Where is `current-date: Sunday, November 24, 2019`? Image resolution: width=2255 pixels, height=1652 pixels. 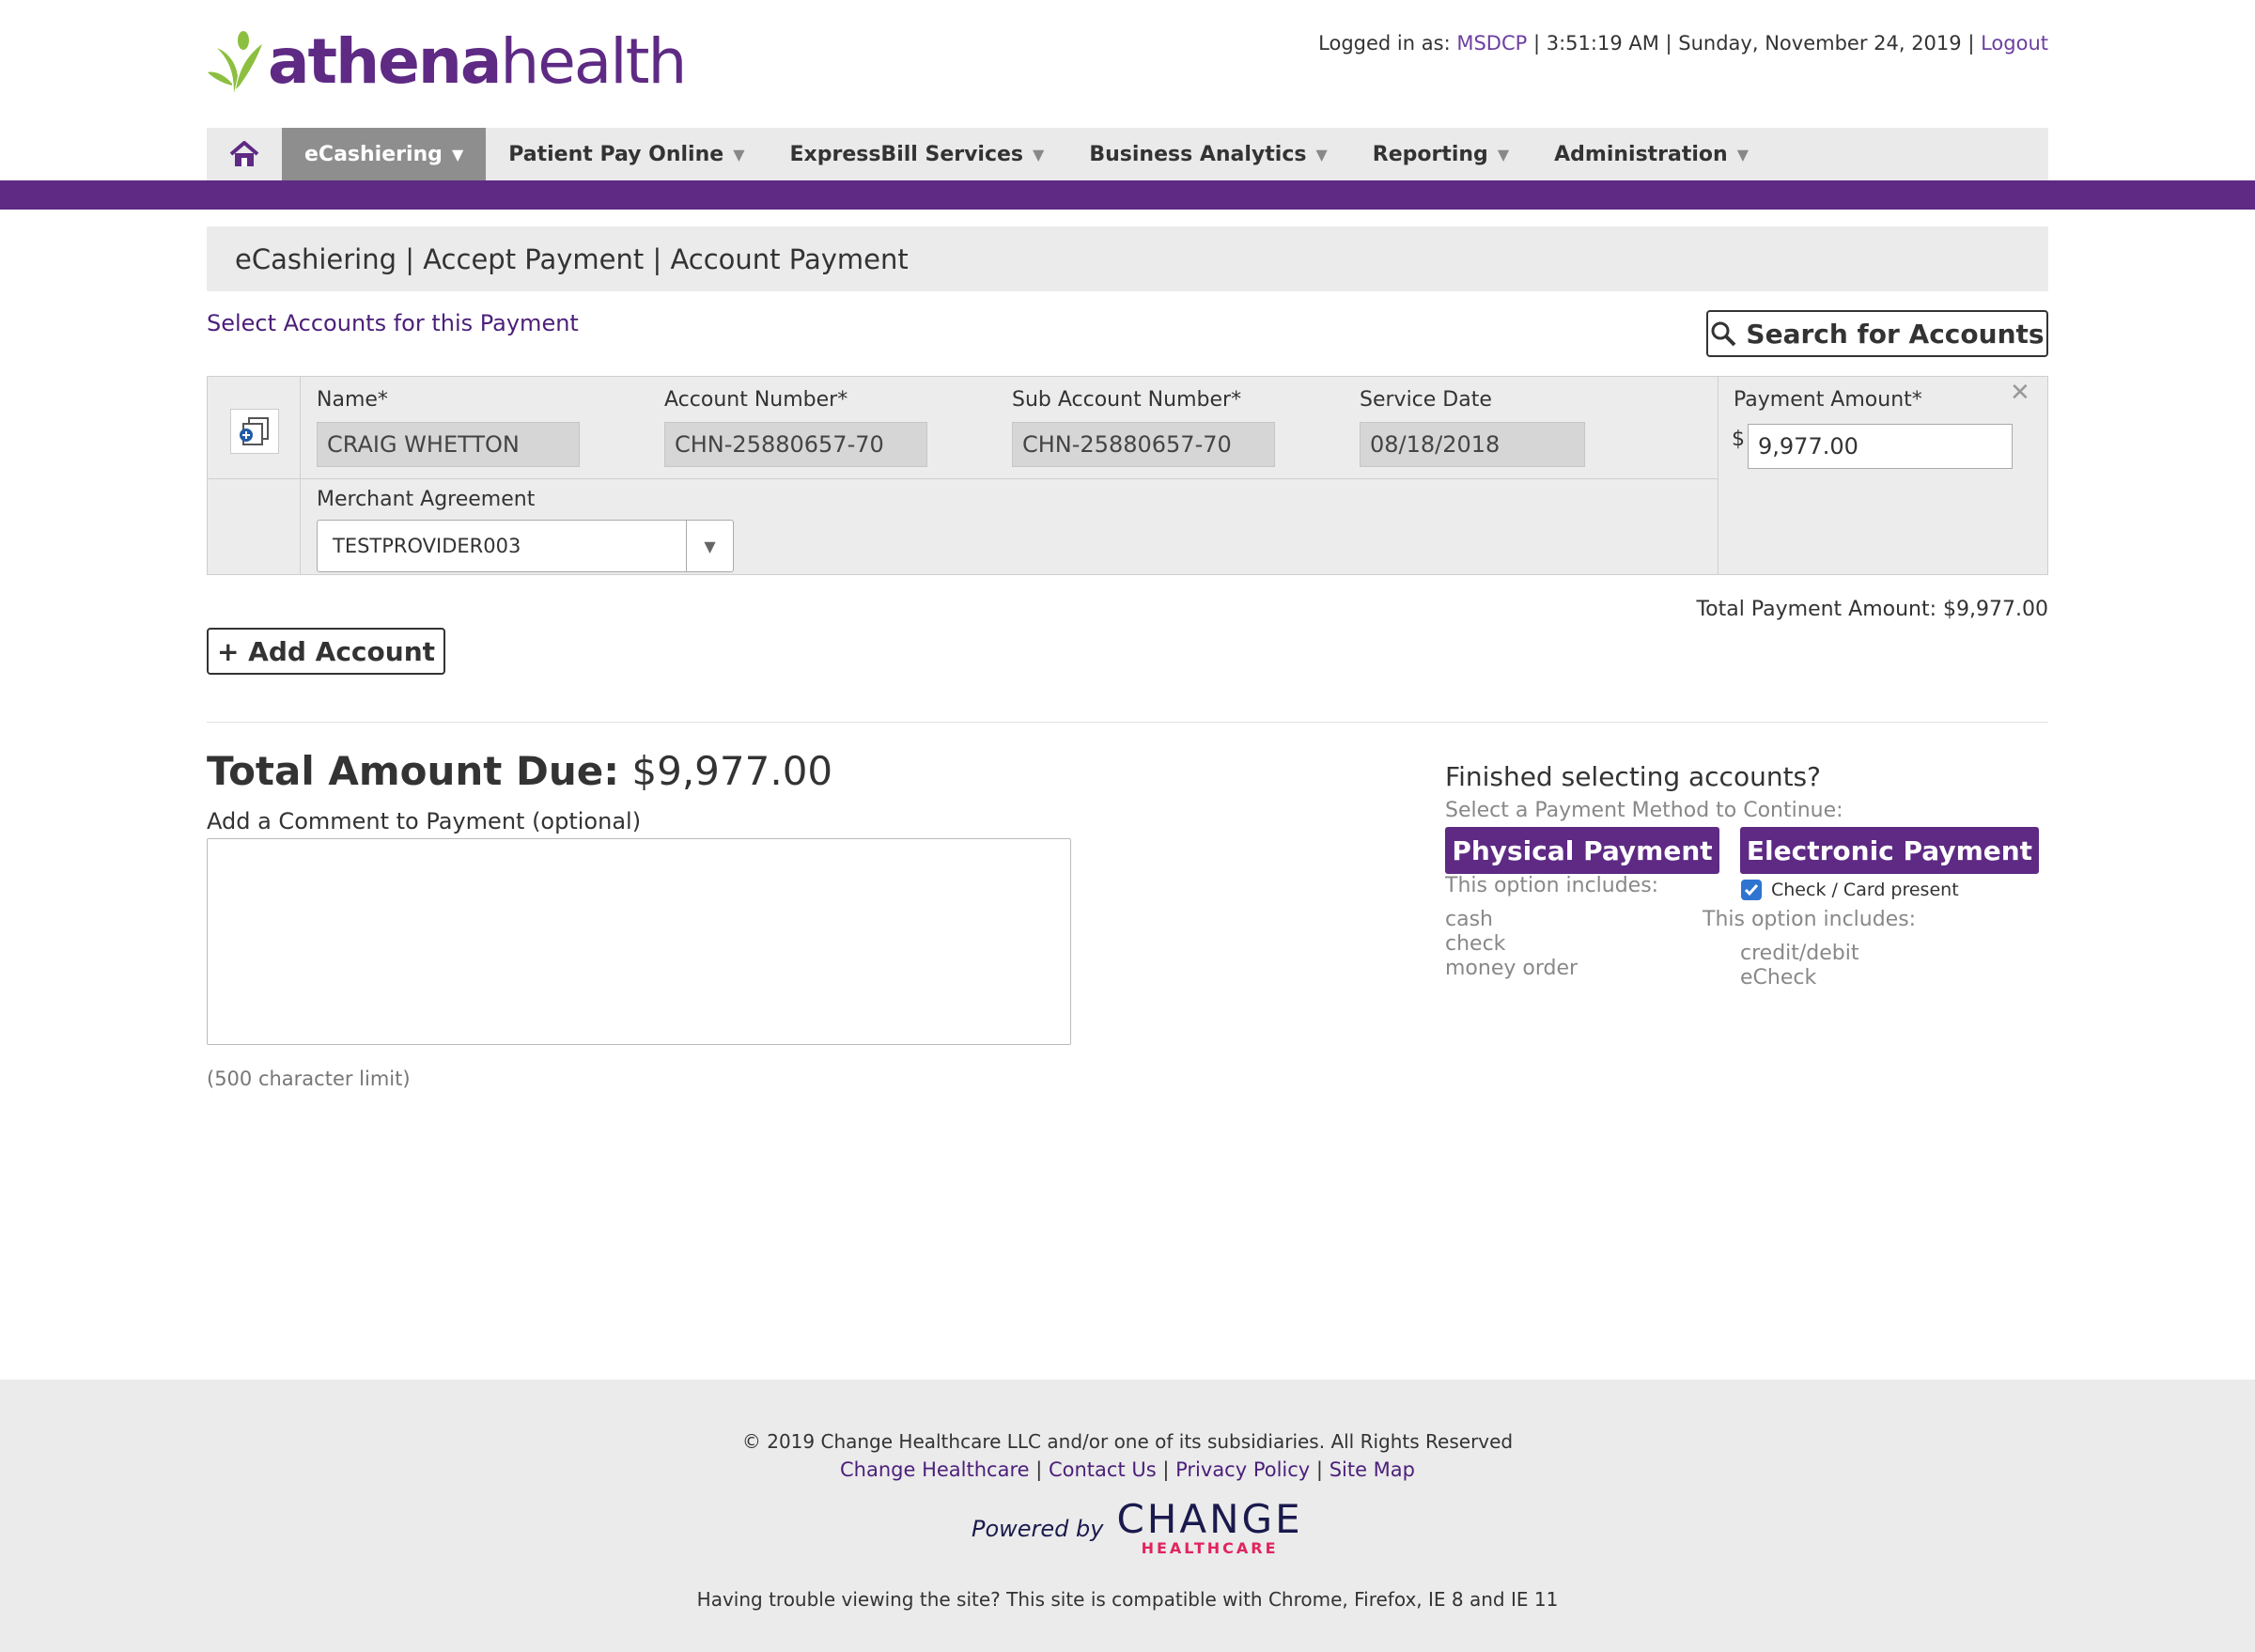
current-date: Sunday, November 24, 2019 is located at coordinates (1820, 43).